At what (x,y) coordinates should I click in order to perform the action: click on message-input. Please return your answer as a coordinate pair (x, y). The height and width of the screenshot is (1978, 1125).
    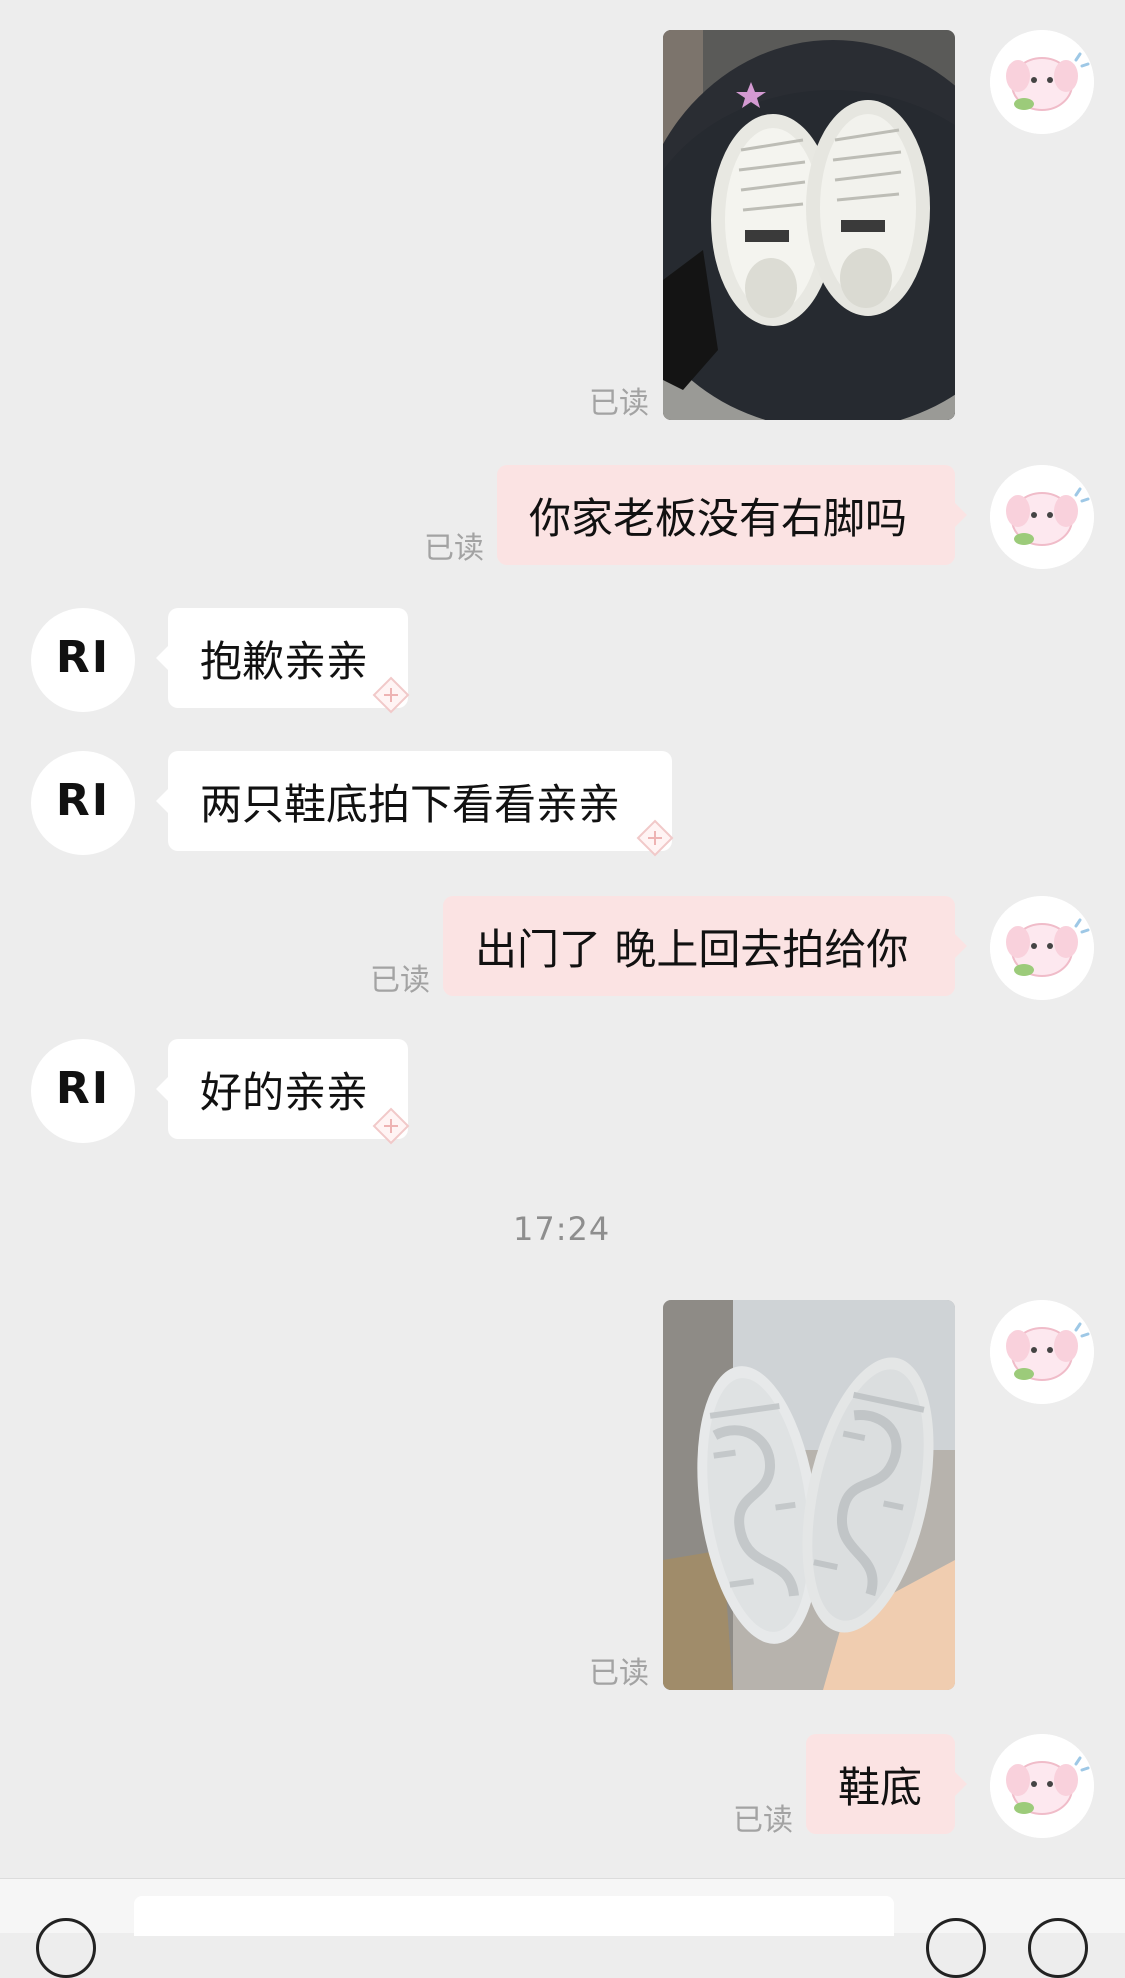
    Looking at the image, I should click on (514, 1916).